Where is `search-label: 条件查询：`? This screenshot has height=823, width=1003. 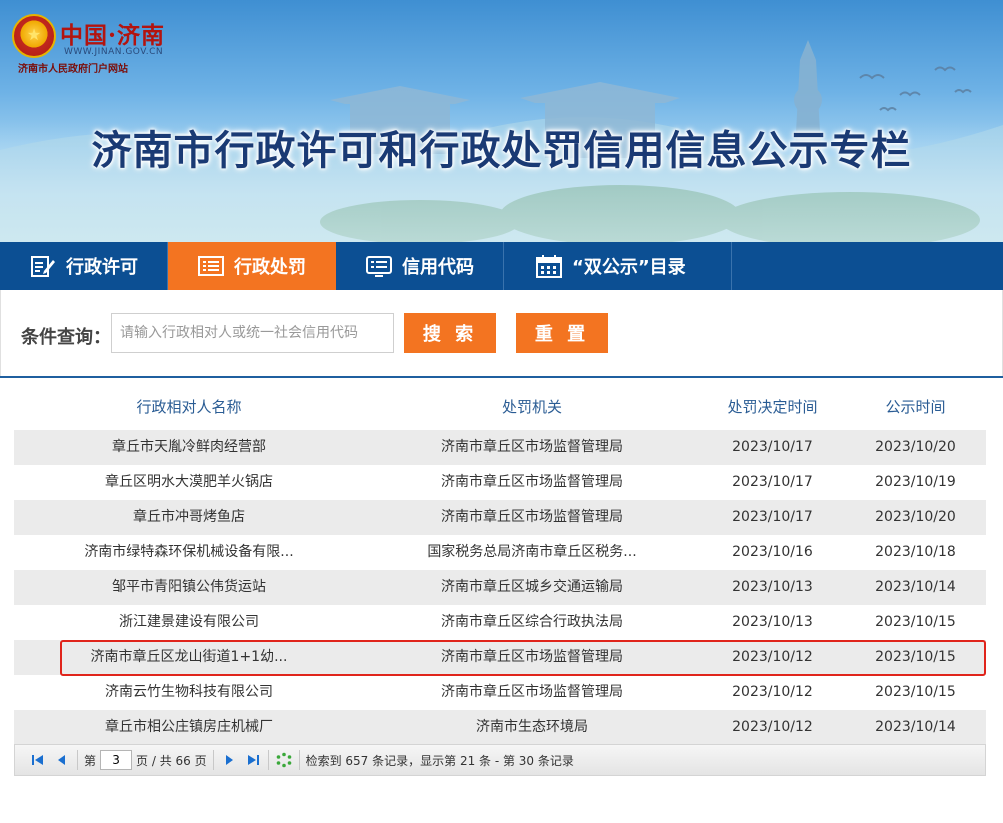 search-label: 条件查询： is located at coordinates (66, 337).